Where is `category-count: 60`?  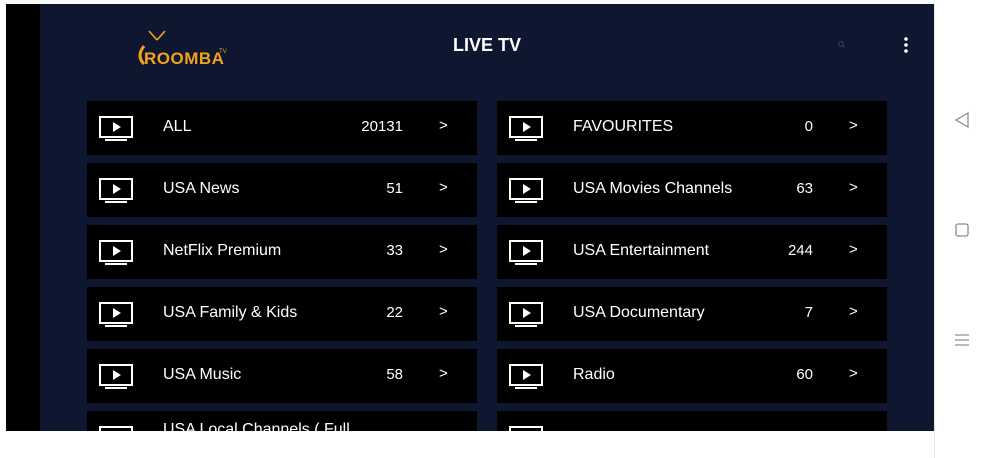 category-count: 60 is located at coordinates (804, 374).